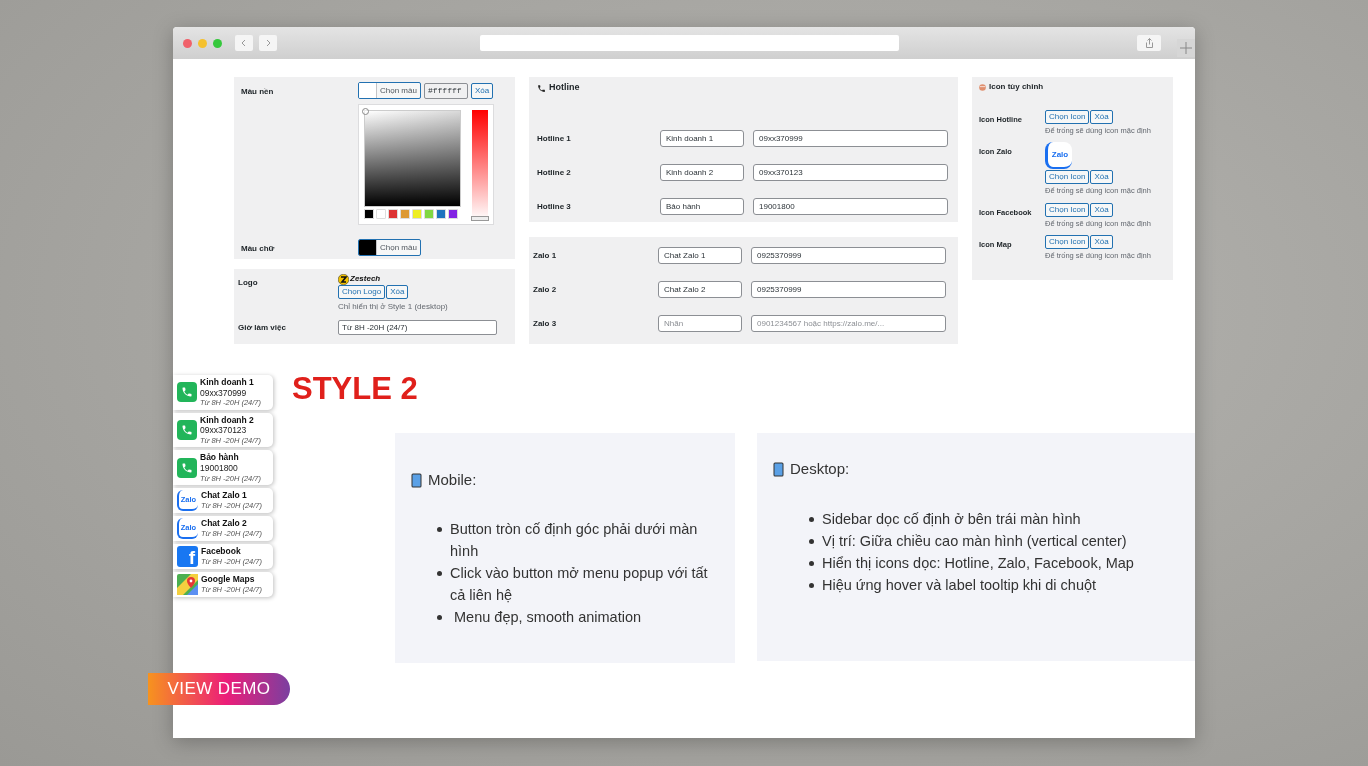 The image size is (1368, 766). Describe the element at coordinates (480, 218) in the screenshot. I see `slider-handle` at that location.